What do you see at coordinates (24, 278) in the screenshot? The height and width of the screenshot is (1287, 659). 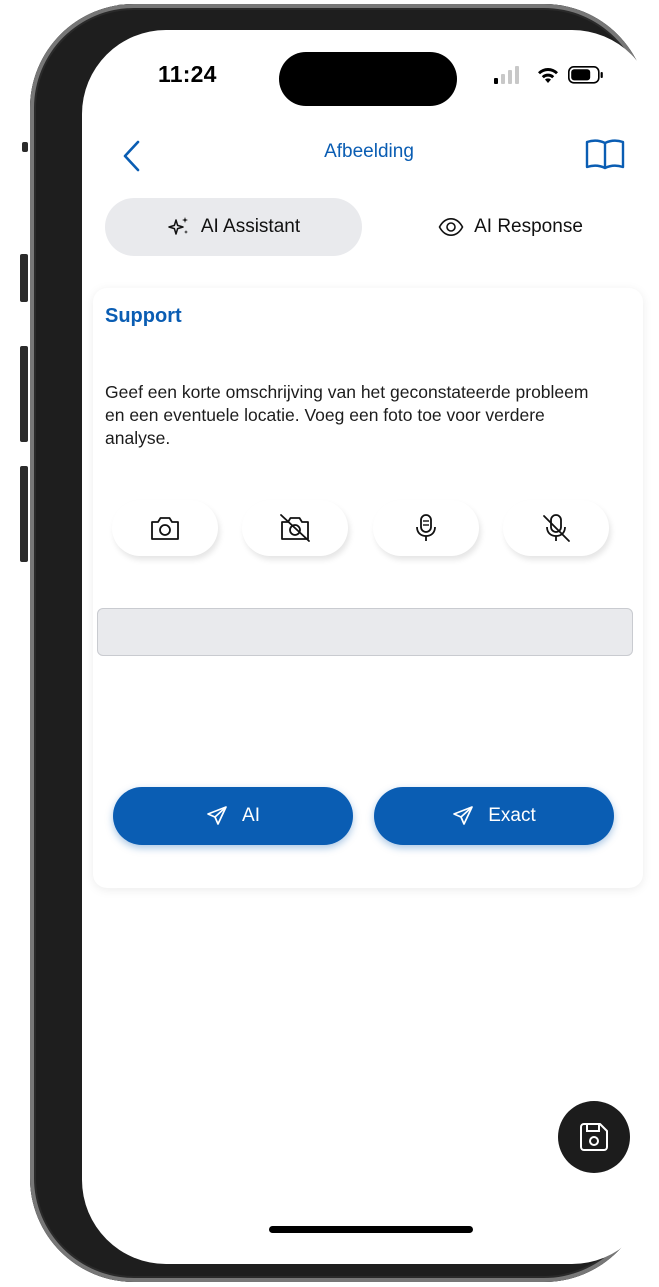 I see `action-button` at bounding box center [24, 278].